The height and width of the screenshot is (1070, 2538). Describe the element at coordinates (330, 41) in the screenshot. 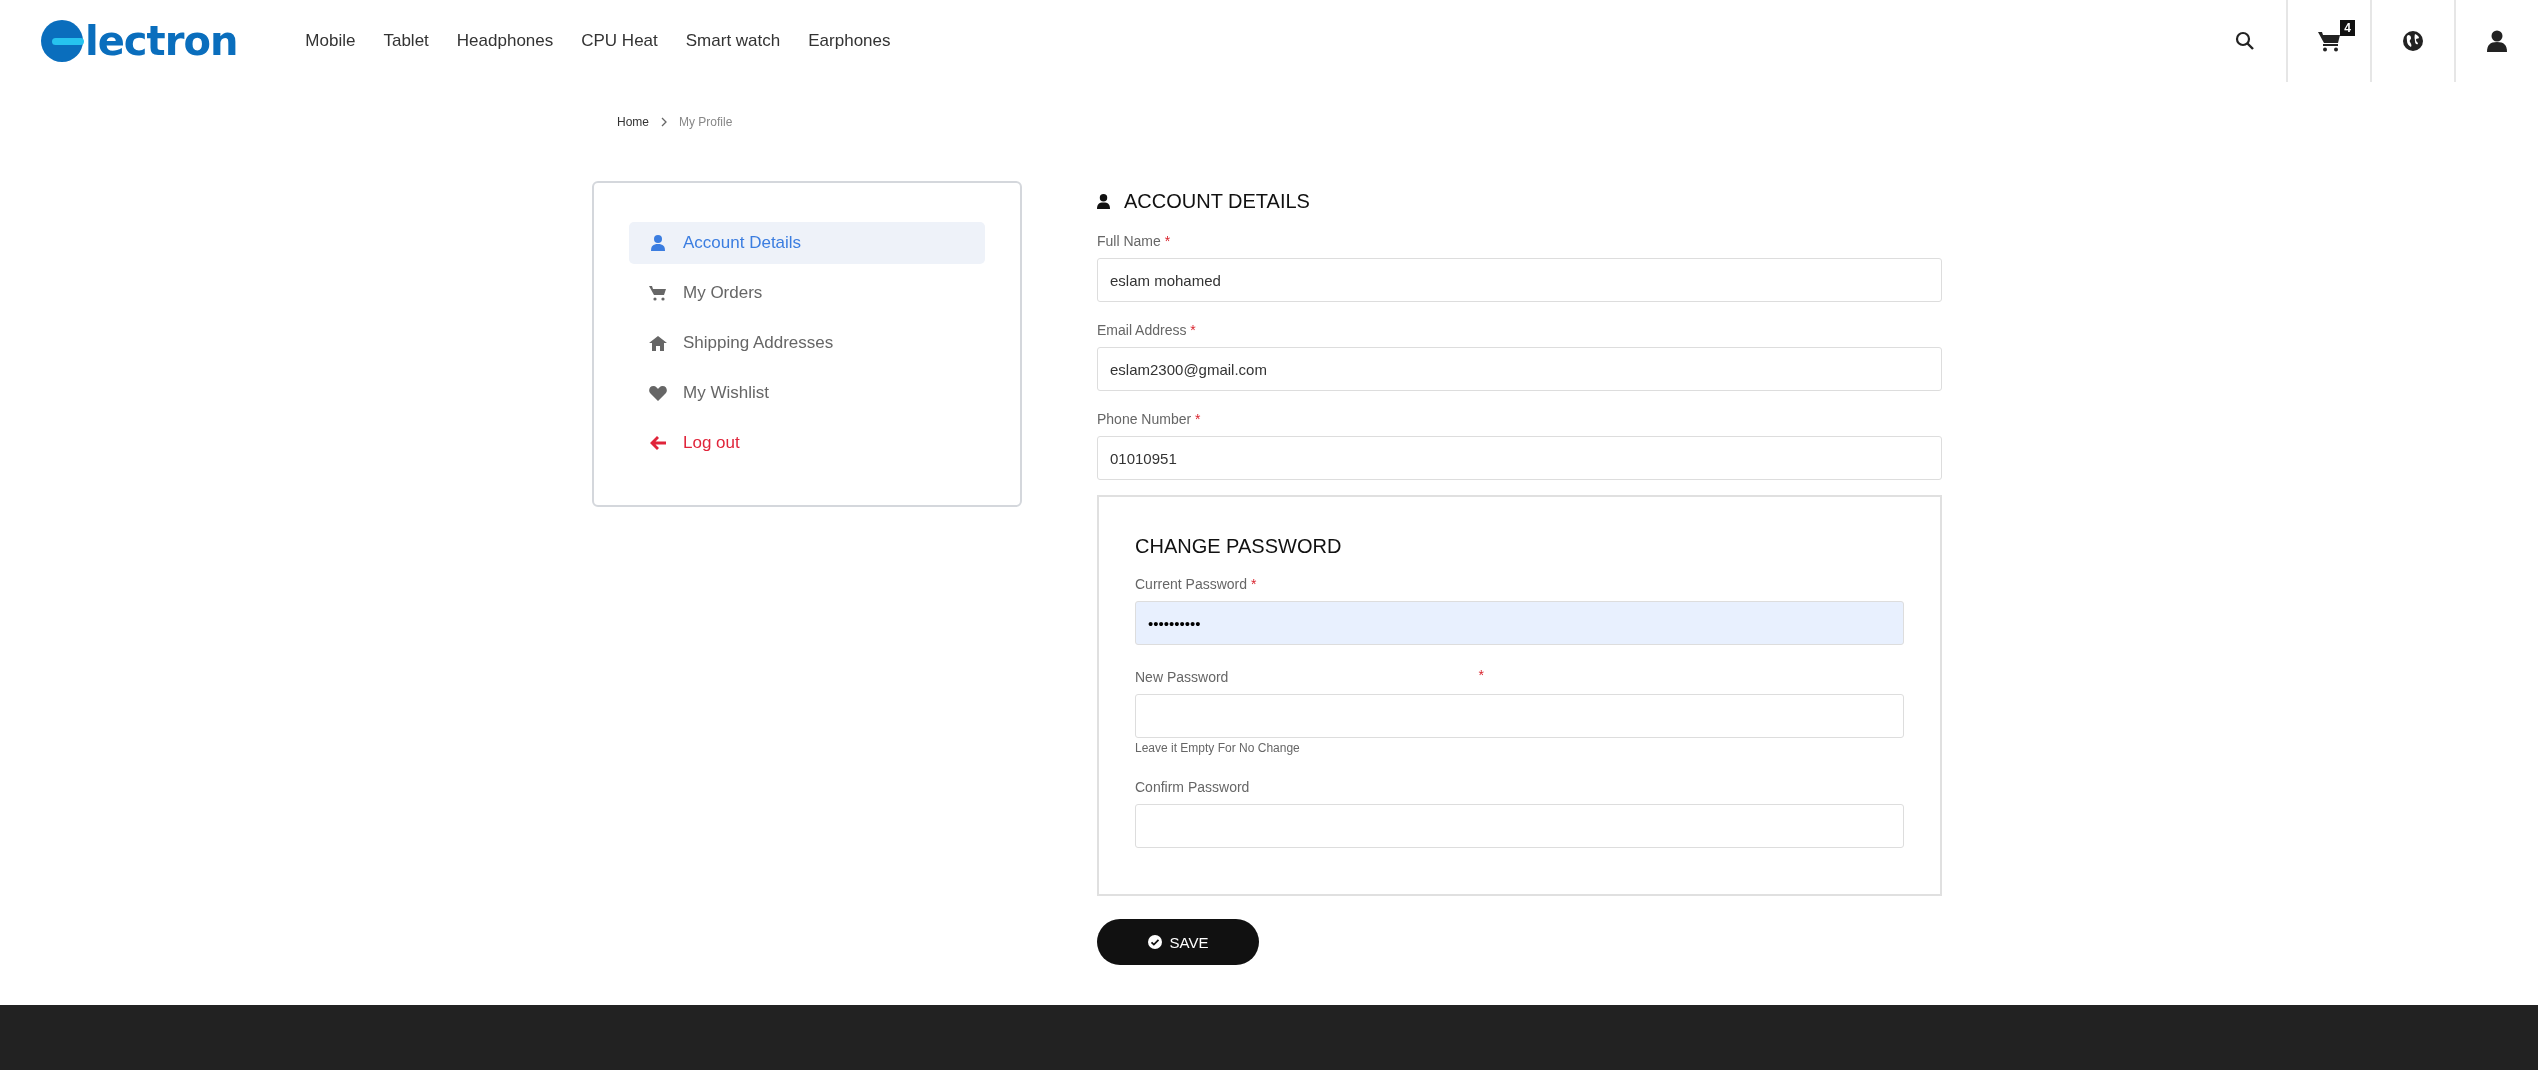

I see `nav-link: Mobile` at that location.